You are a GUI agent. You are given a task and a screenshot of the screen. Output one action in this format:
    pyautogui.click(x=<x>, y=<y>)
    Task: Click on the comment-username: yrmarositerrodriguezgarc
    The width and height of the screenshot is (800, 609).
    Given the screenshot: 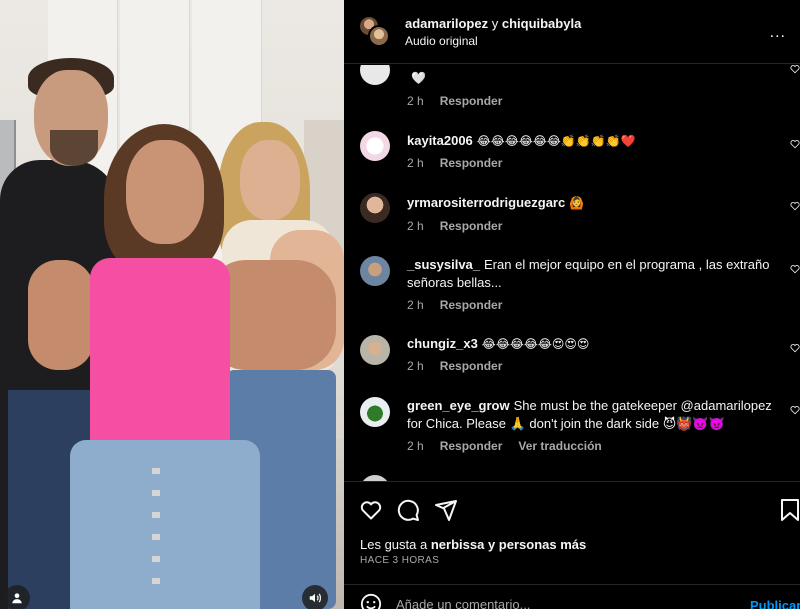 What is the action you would take?
    pyautogui.click(x=486, y=202)
    